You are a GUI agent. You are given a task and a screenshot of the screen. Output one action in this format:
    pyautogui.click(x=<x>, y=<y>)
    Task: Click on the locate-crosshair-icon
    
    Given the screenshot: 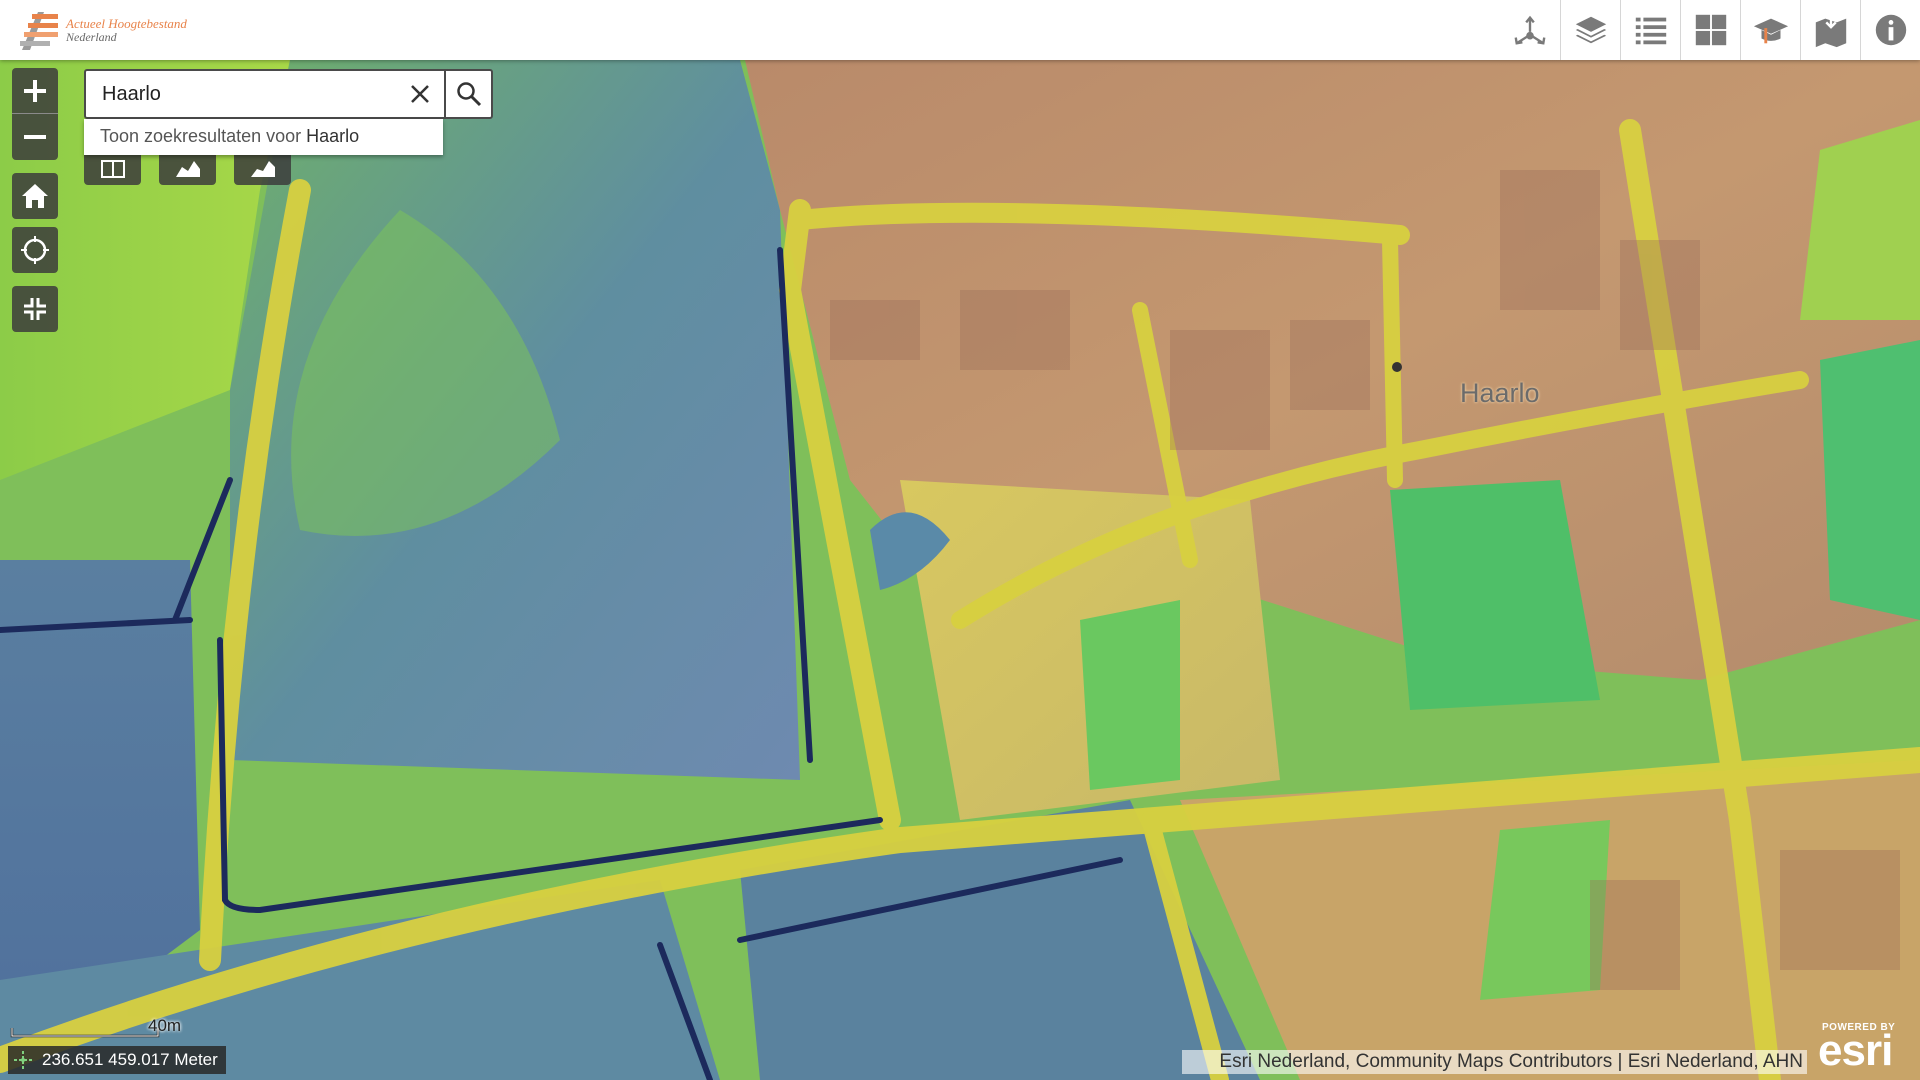 What is the action you would take?
    pyautogui.click(x=35, y=250)
    